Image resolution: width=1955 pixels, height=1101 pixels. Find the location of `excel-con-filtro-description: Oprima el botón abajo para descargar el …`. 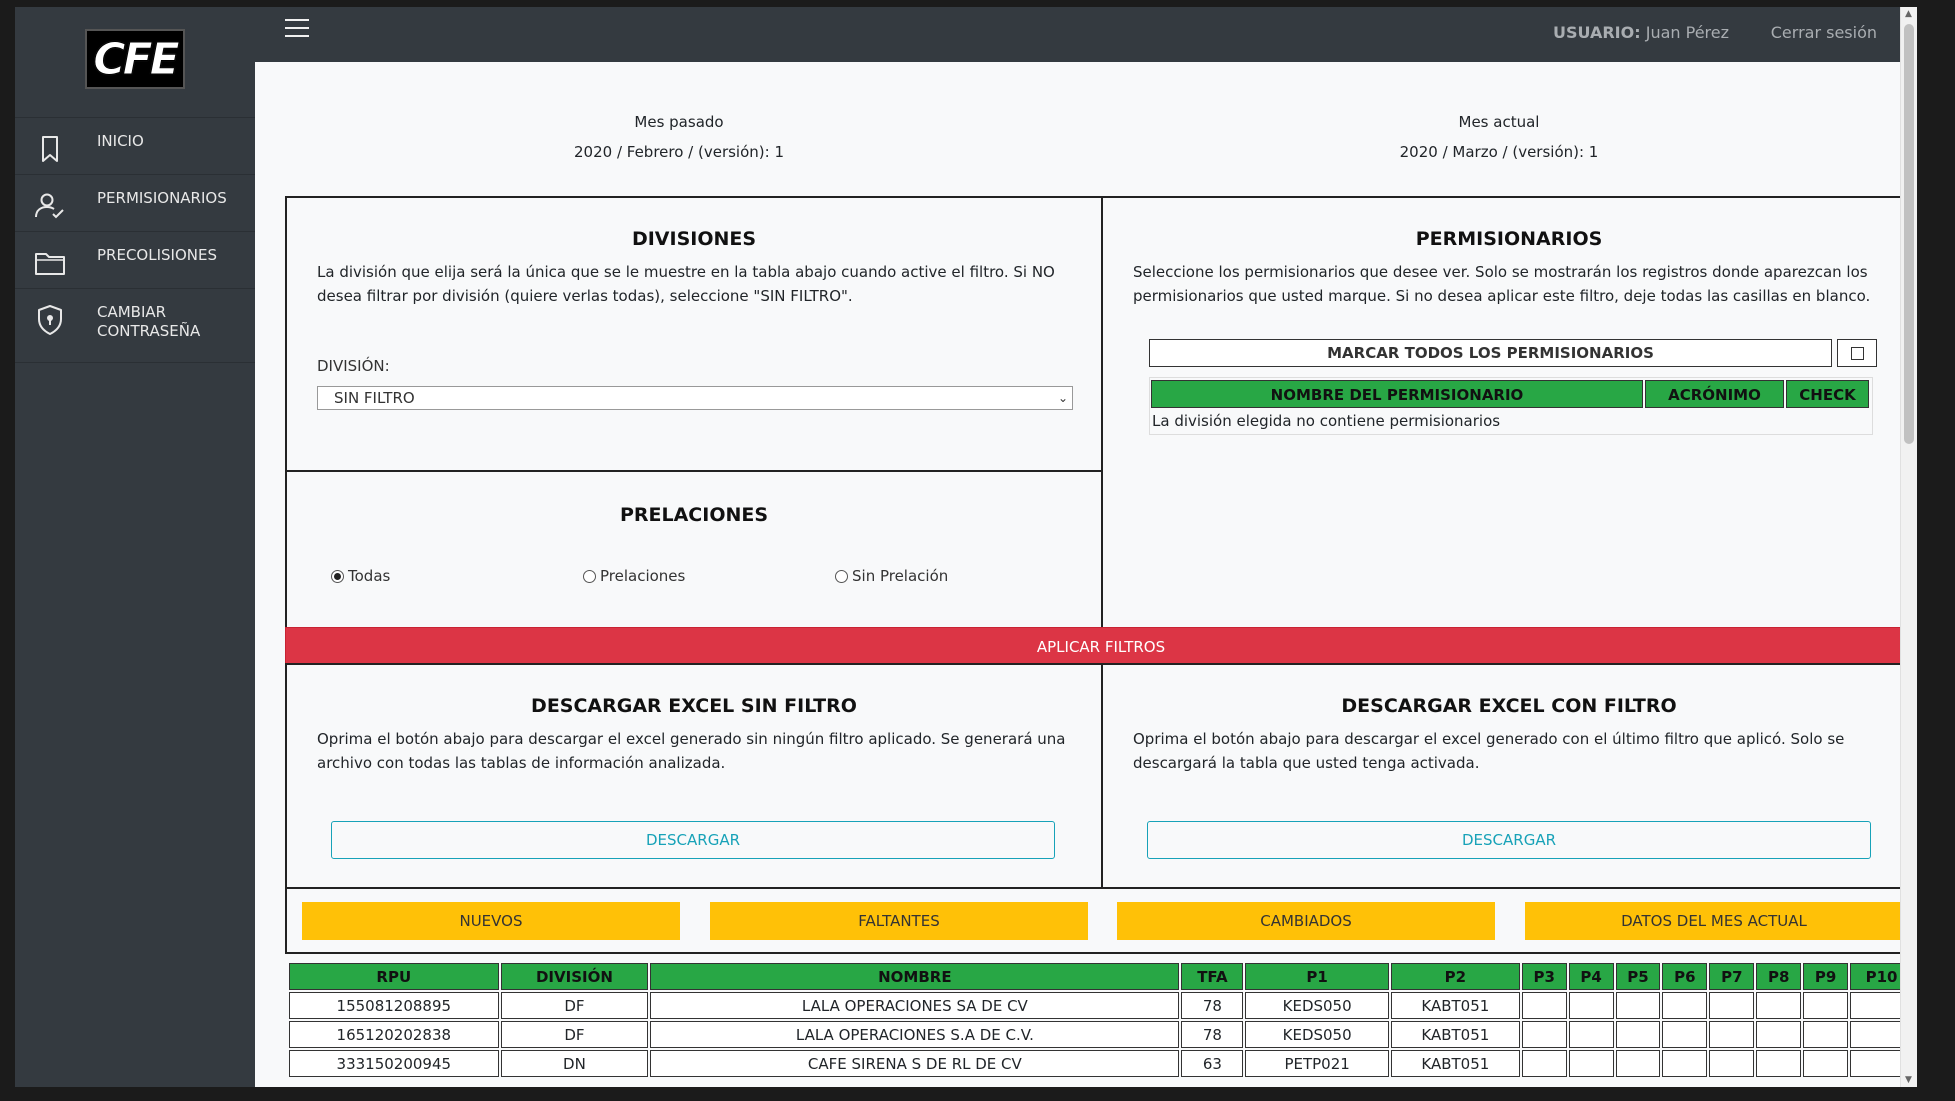

excel-con-filtro-description: Oprima el botón abajo para descargar el … is located at coordinates (1489, 751).